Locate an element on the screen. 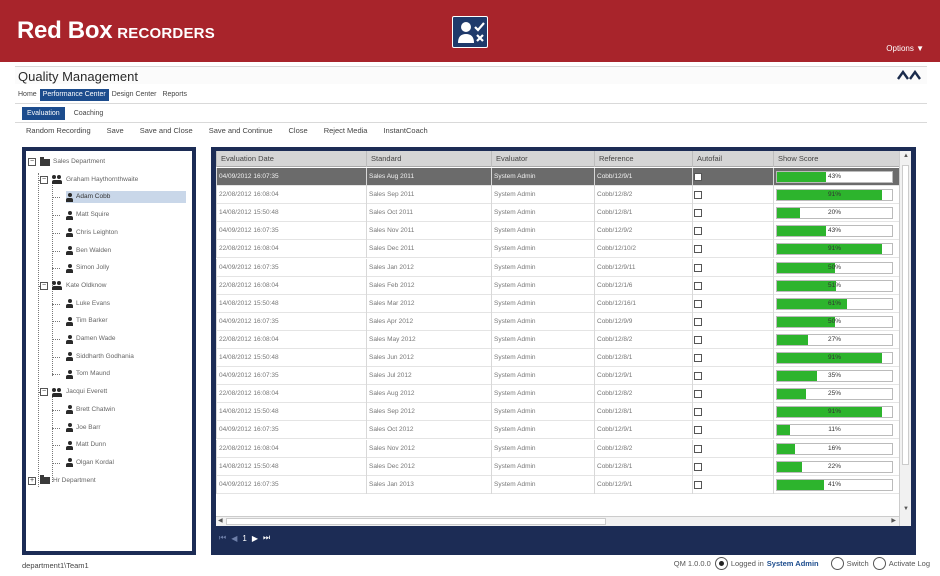  score-label: 91% is located at coordinates (834, 249).